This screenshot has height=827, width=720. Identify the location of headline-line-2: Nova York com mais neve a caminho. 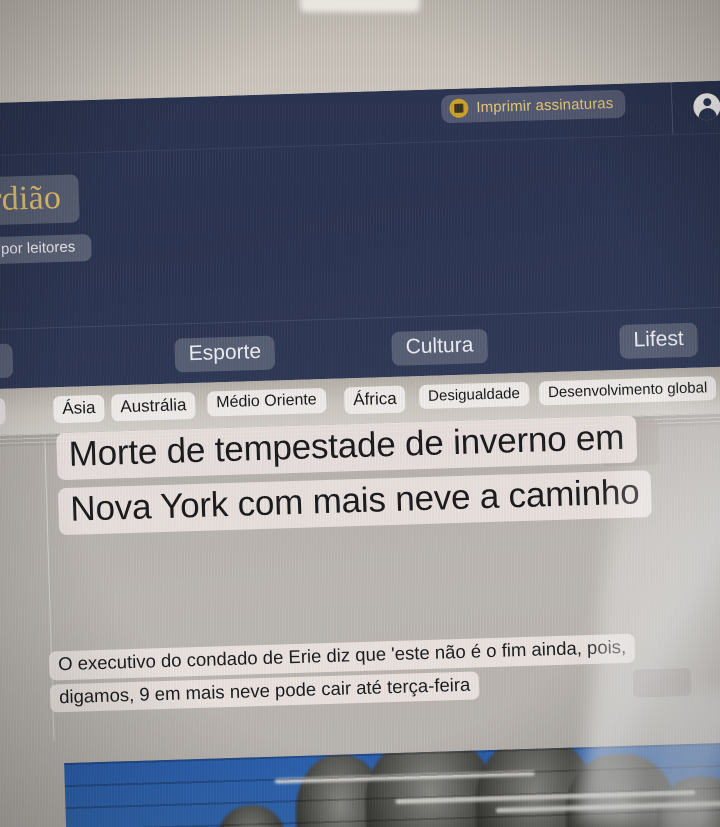
(355, 502).